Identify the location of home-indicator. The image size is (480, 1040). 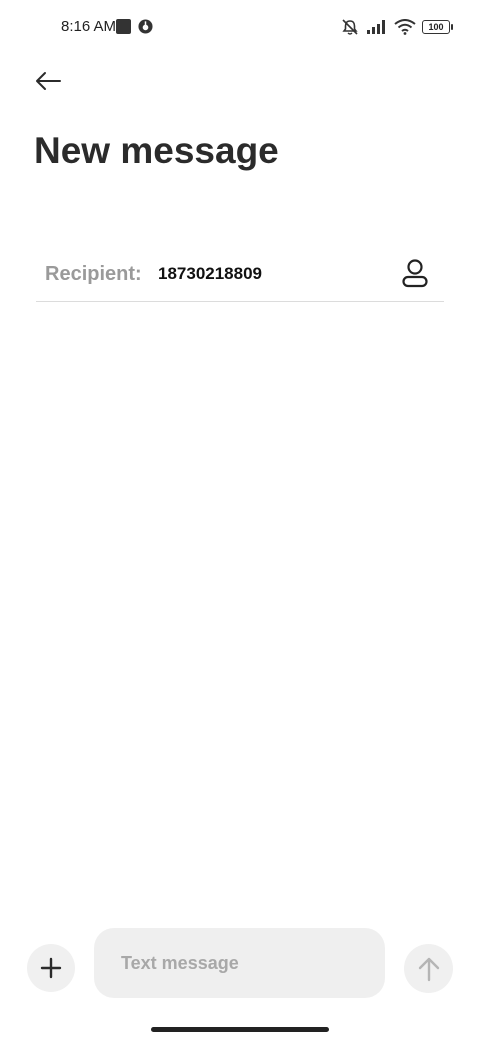
(240, 1029).